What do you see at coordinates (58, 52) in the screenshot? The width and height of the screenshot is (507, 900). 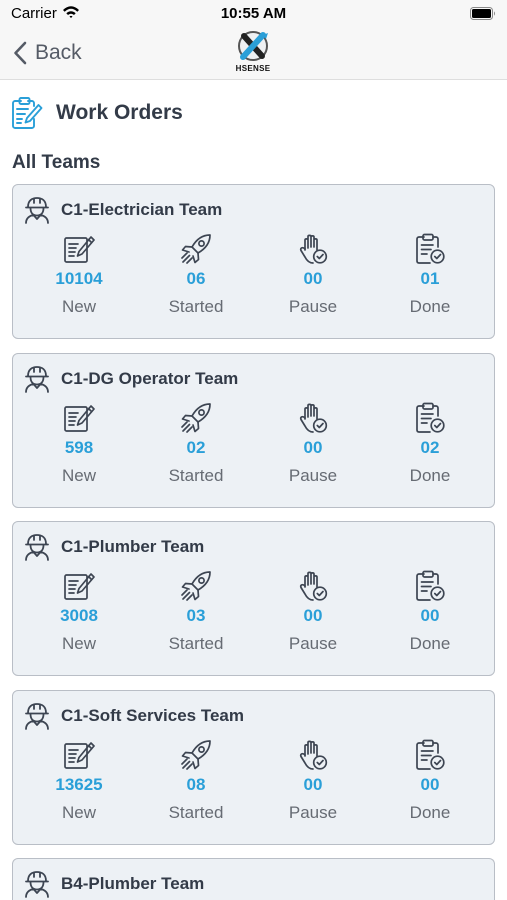 I see `back-label: Back` at bounding box center [58, 52].